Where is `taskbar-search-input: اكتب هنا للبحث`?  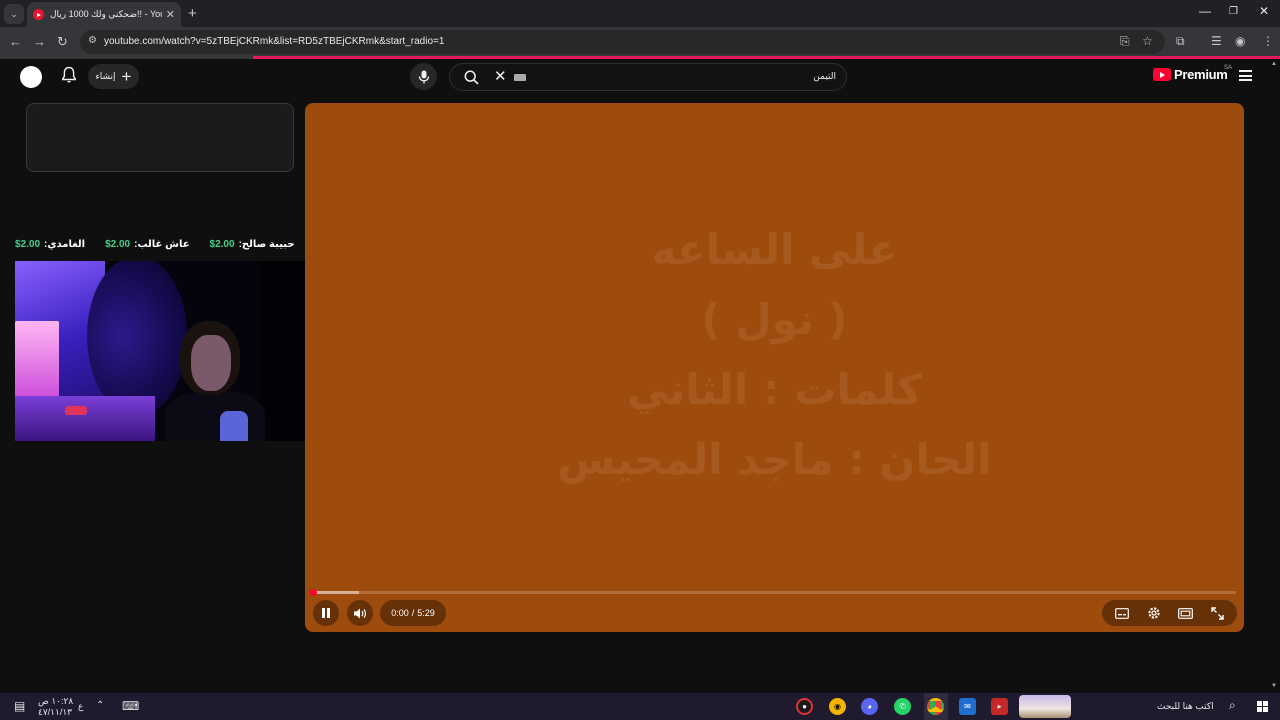
taskbar-search-input: اكتب هنا للبحث is located at coordinates (1185, 706).